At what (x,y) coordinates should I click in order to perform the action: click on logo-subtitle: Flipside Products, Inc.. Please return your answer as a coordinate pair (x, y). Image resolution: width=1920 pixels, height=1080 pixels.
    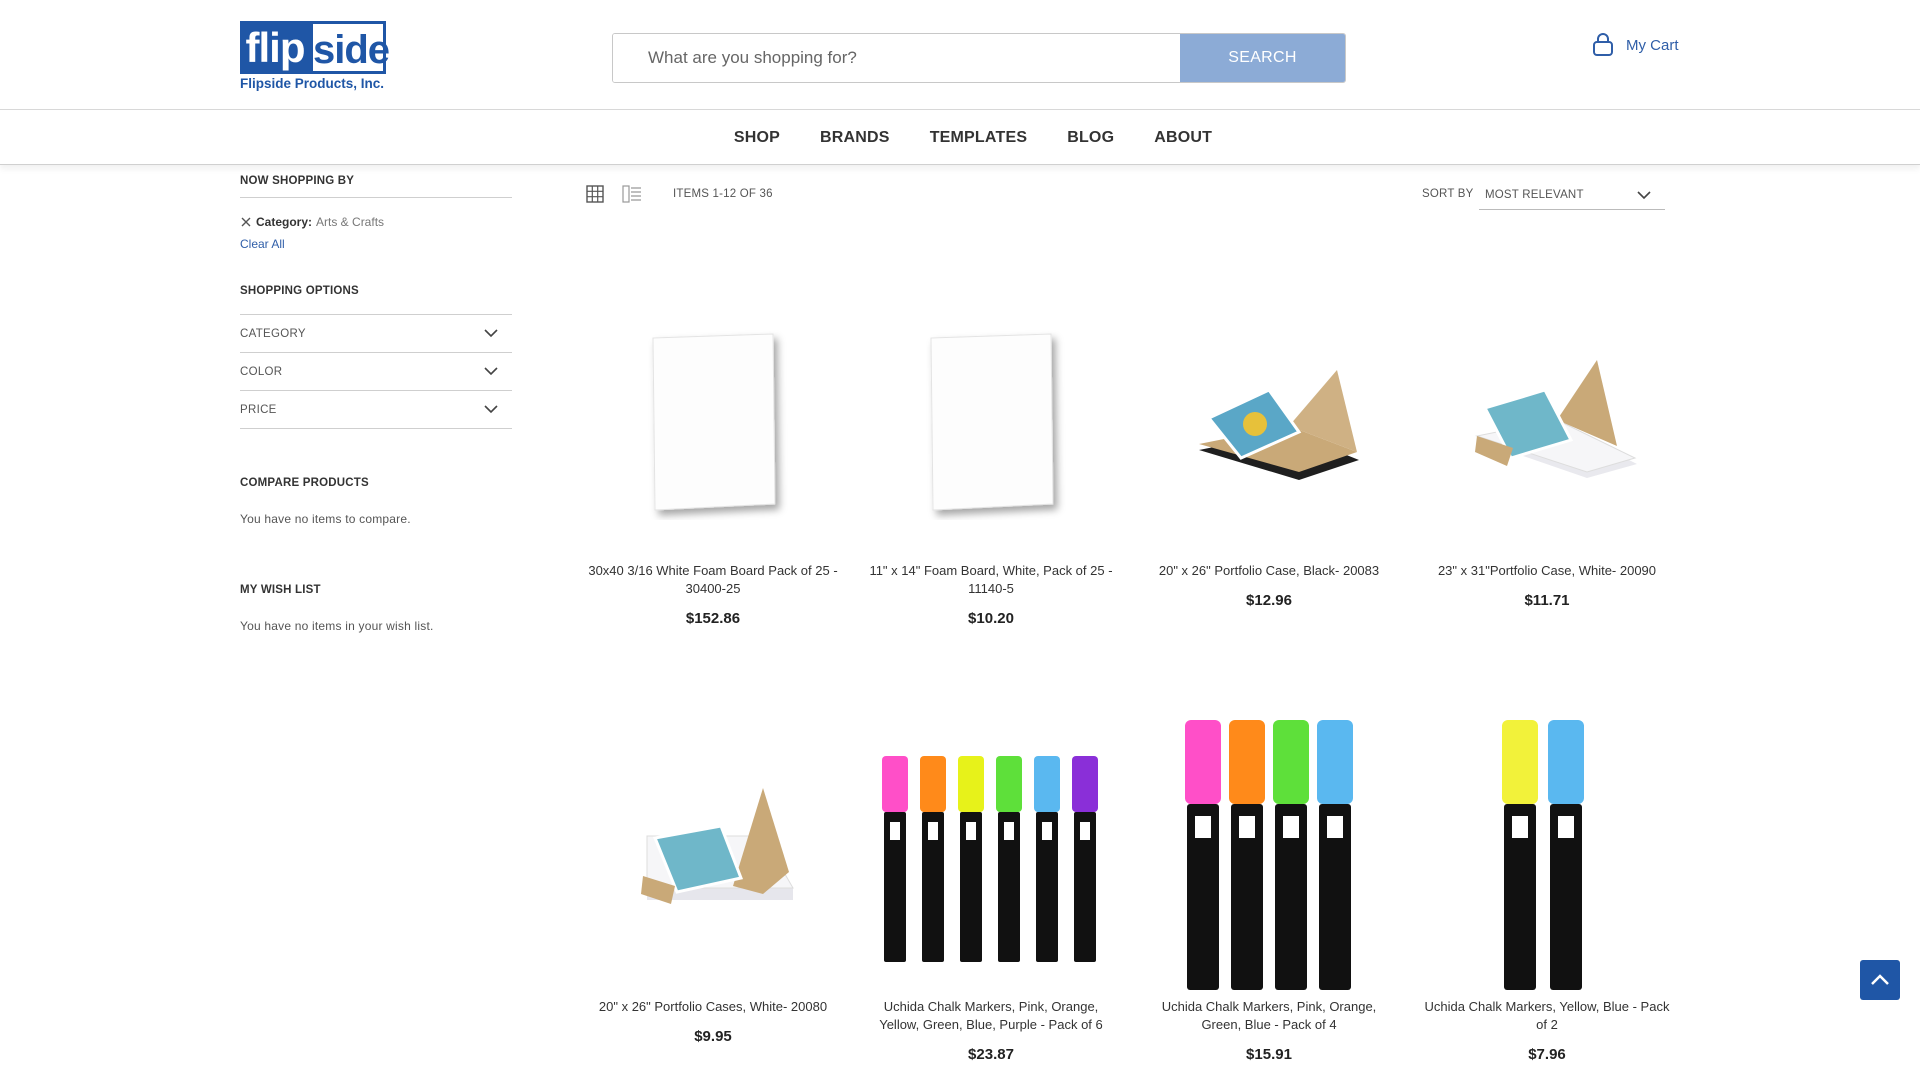
    Looking at the image, I should click on (312, 83).